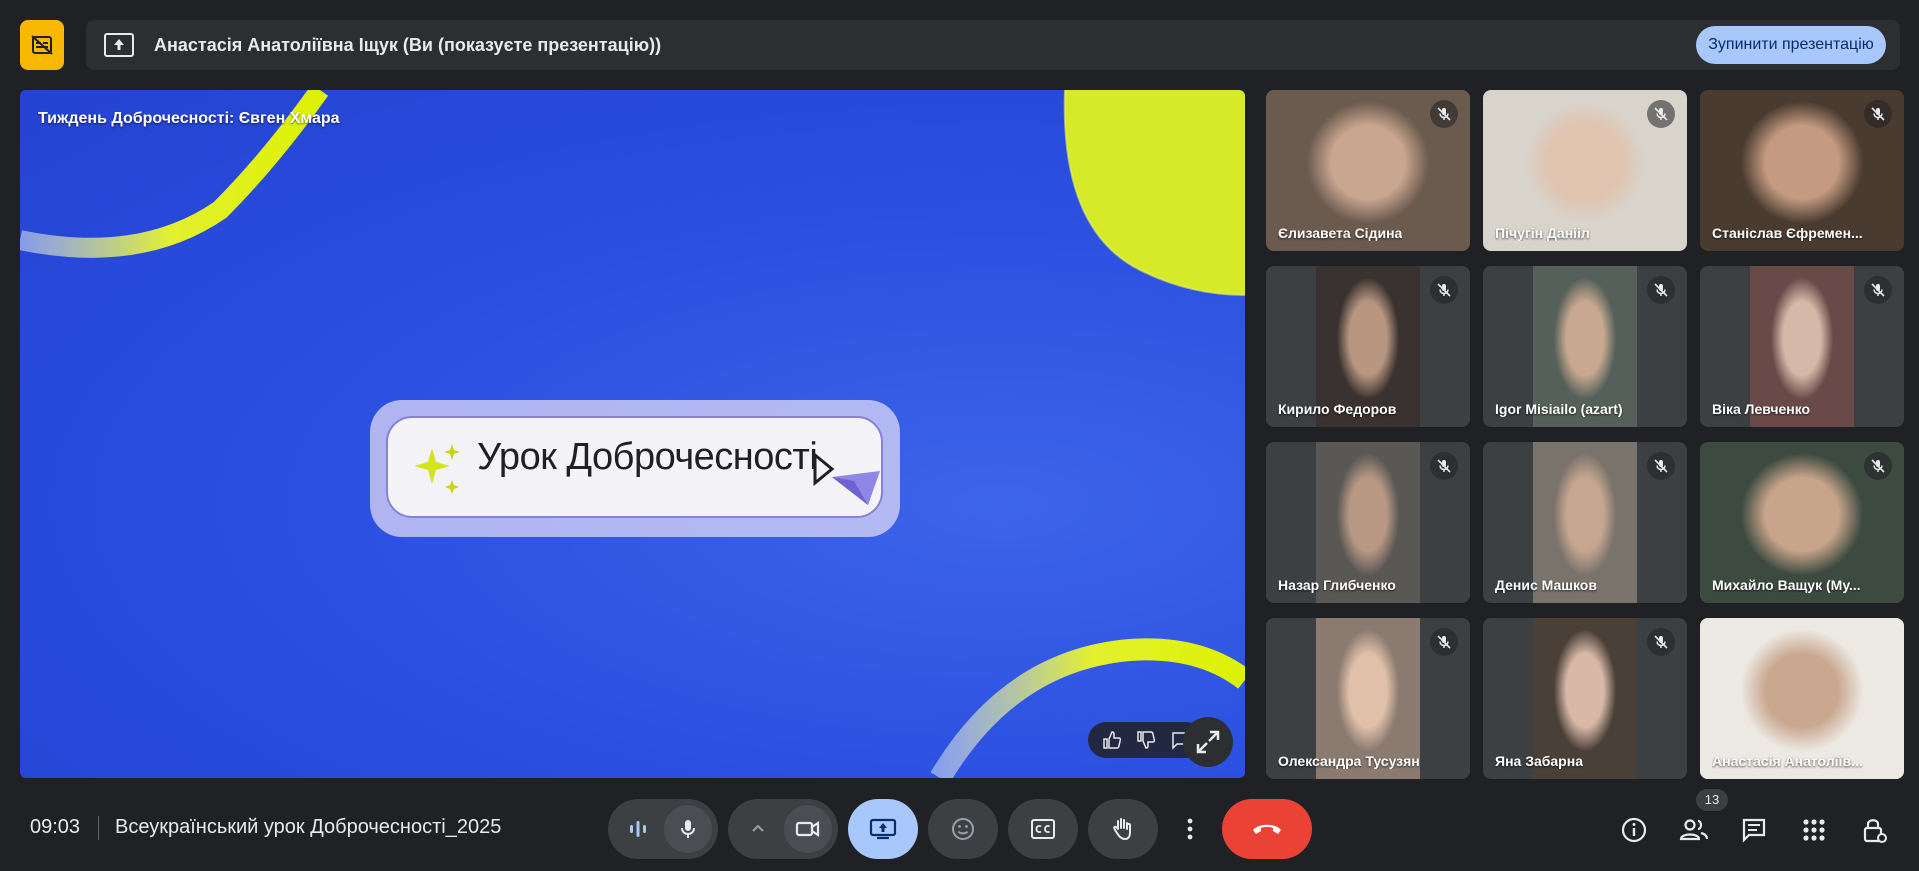  I want to click on presenter-label: Тиждень Доброчесності: Євген Хмара, so click(189, 118).